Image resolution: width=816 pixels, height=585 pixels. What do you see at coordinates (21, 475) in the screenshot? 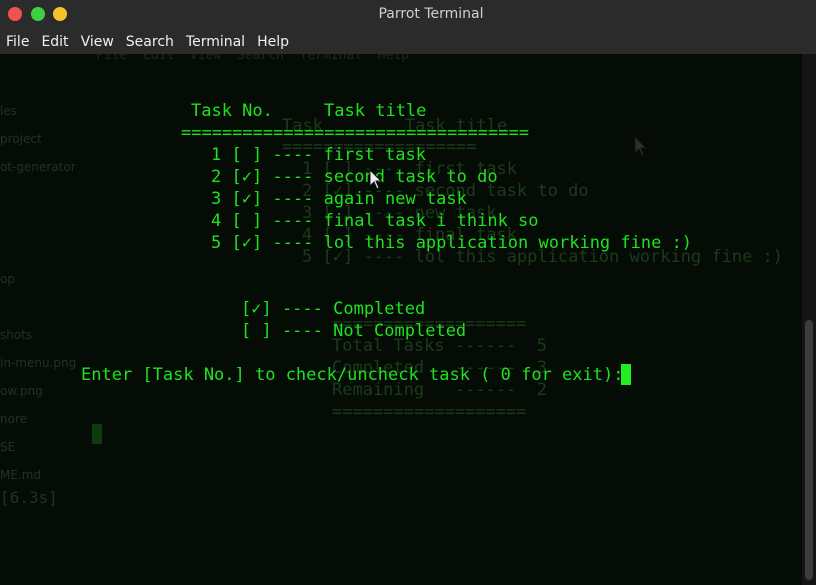
I see `ghost-sidebar-item: ME.md` at bounding box center [21, 475].